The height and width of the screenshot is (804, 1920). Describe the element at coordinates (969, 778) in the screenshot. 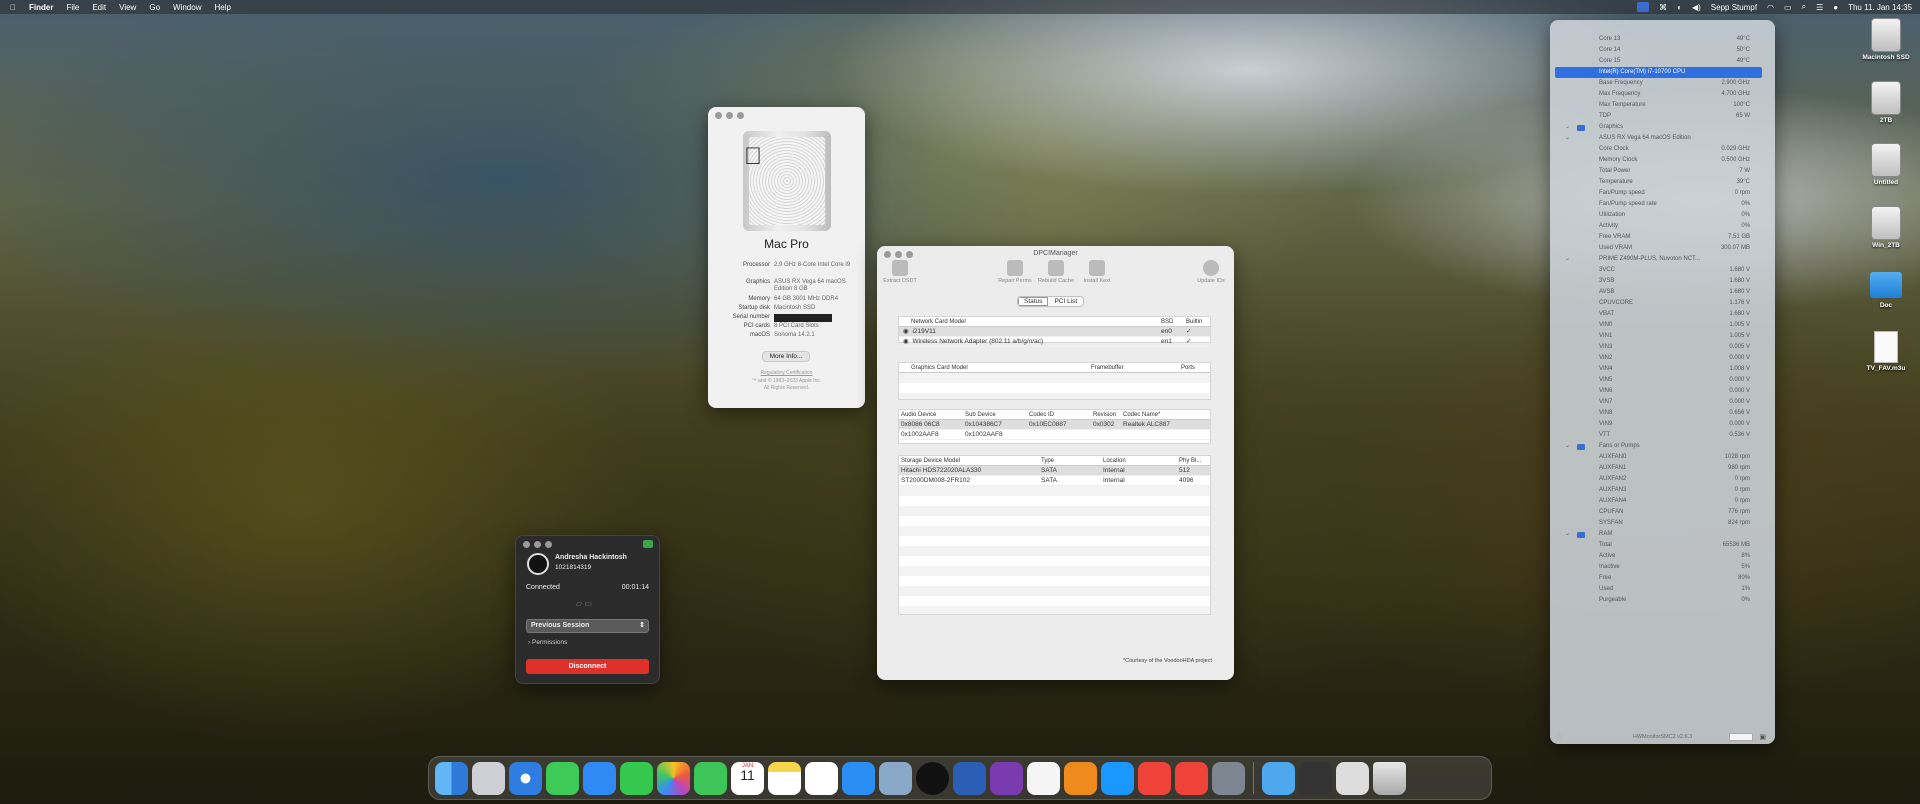

I see `dock-word-icon` at that location.